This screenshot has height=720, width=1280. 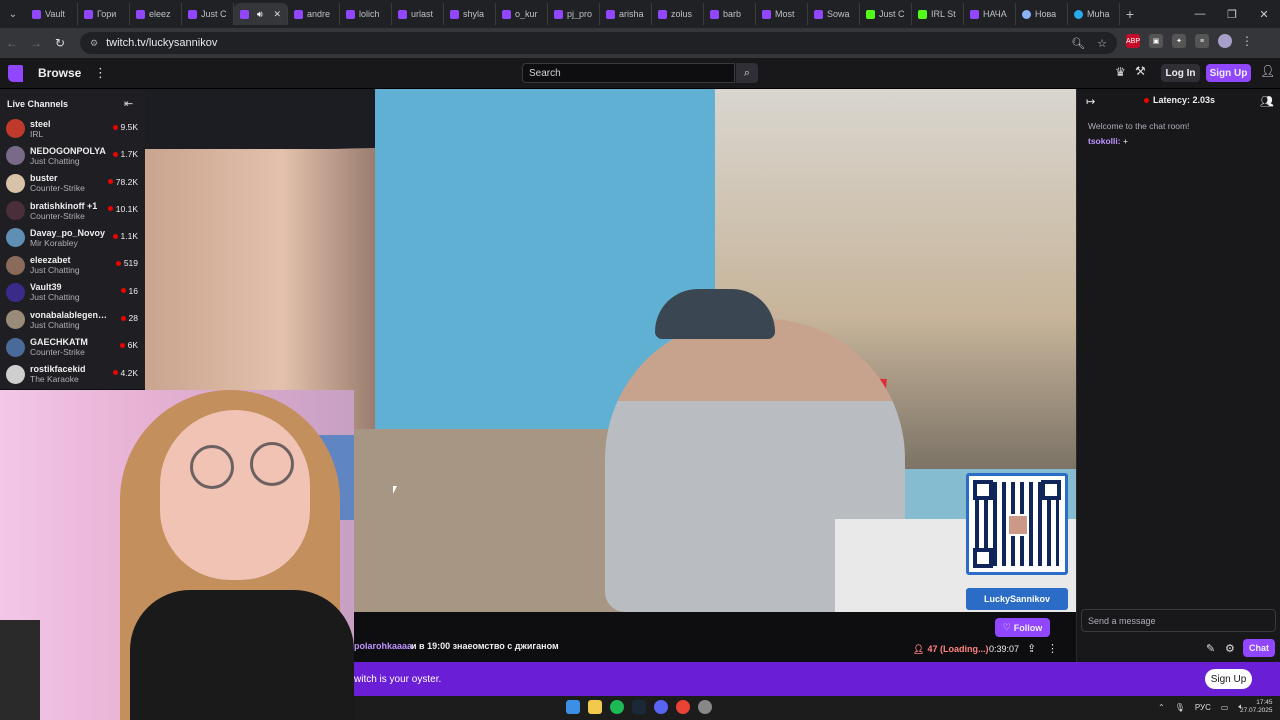 I want to click on search-input, so click(x=628, y=73).